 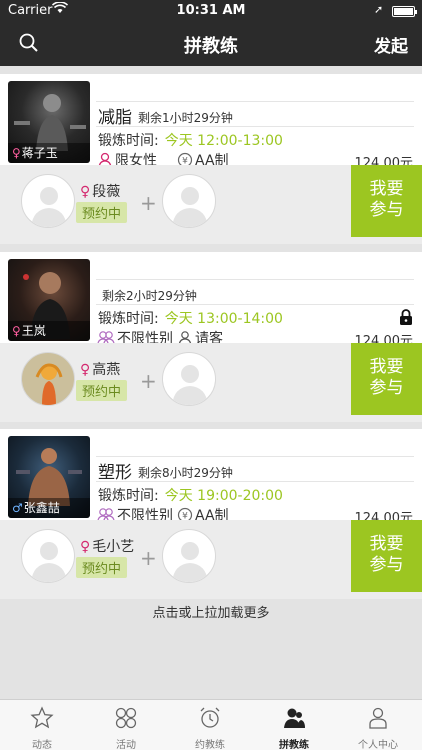 I want to click on time-row: 锻炼时间: 今天 12:00-13:00, so click(x=190, y=140).